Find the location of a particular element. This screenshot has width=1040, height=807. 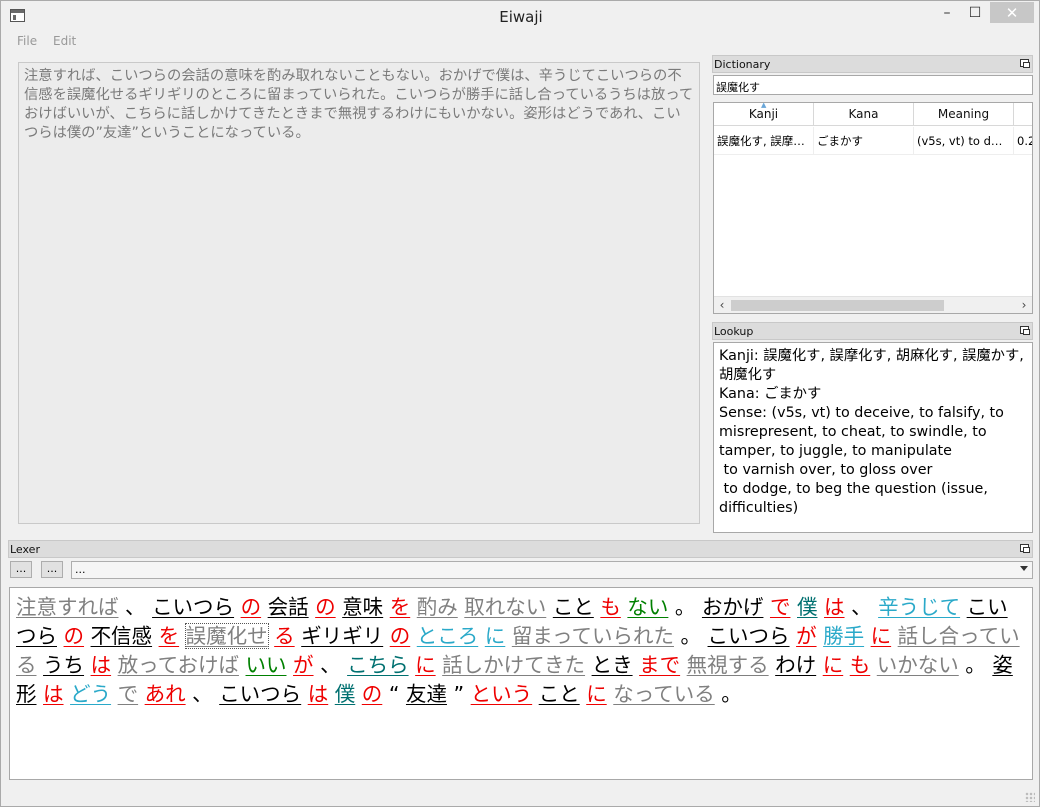

column-header-kana: Kana is located at coordinates (864, 114).